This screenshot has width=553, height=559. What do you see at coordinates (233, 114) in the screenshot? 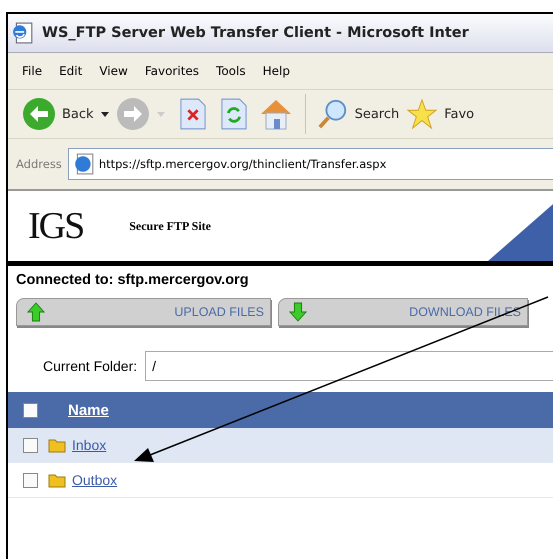
I see `refresh-icon` at bounding box center [233, 114].